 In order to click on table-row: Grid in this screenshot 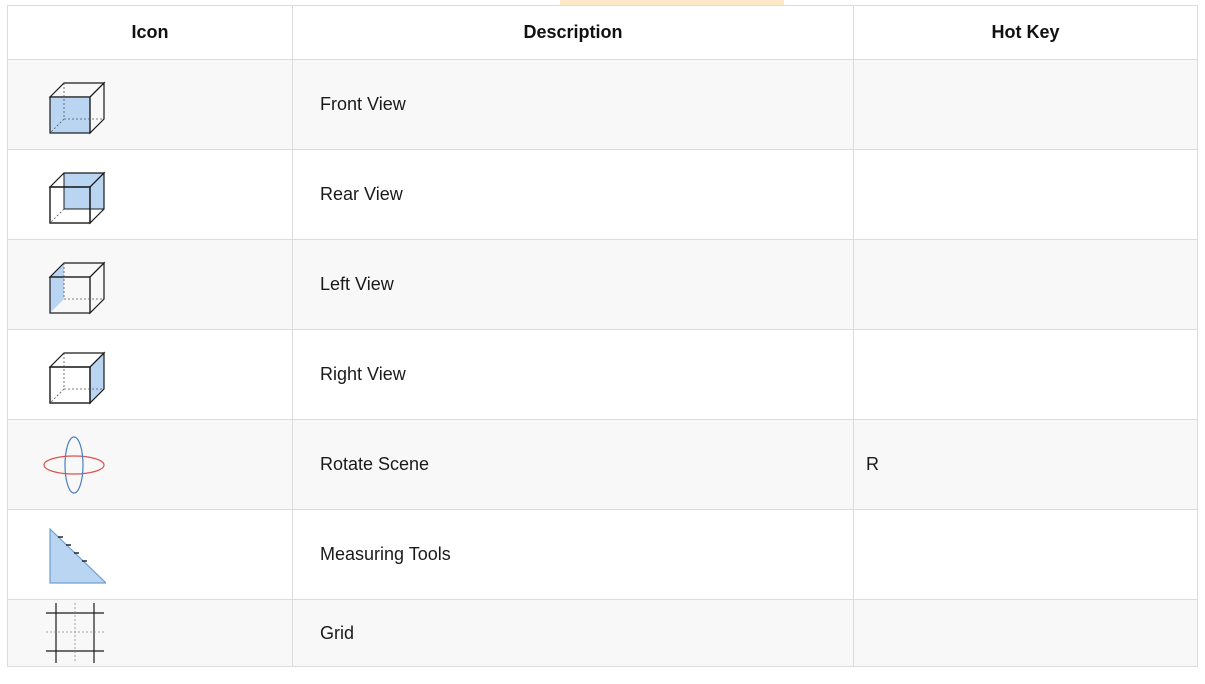, I will do `click(602, 633)`.